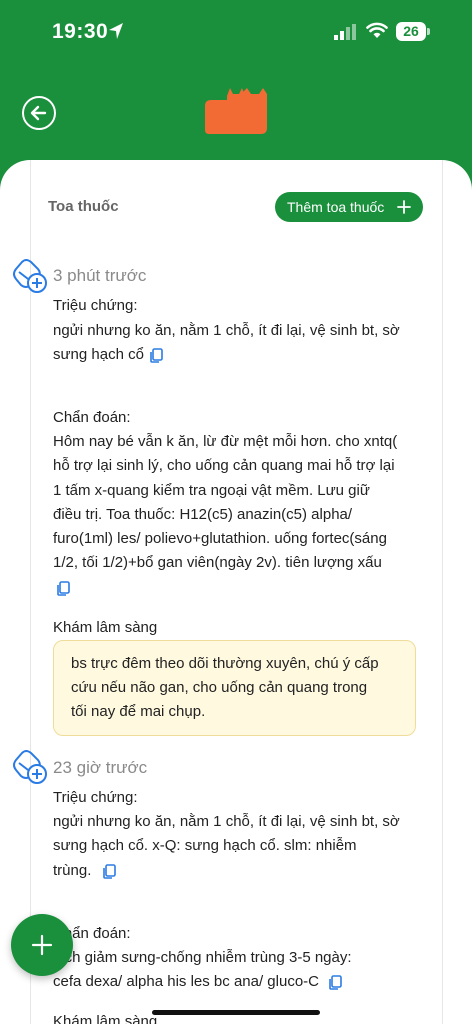  What do you see at coordinates (336, 207) in the screenshot?
I see `add-prescription-label: Thêm toa thuốc` at bounding box center [336, 207].